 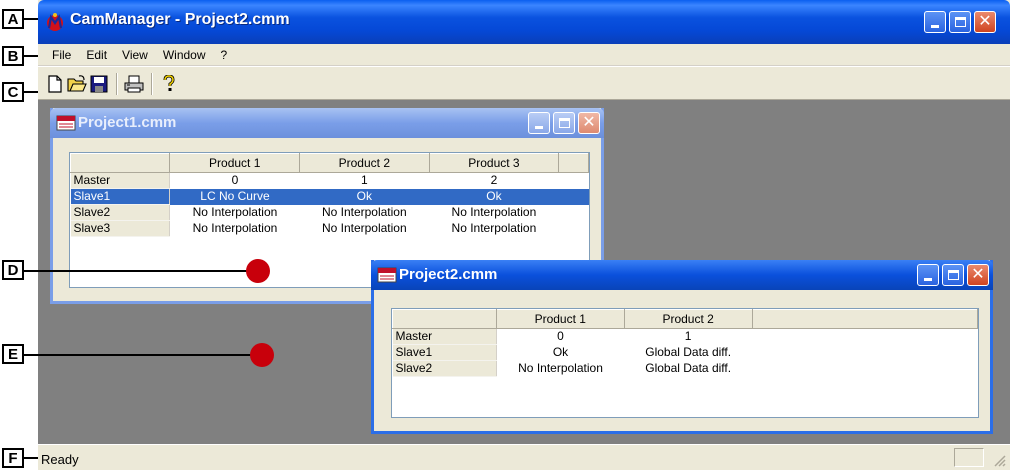 I want to click on table-row: Master 0 1 2, so click(x=329, y=180).